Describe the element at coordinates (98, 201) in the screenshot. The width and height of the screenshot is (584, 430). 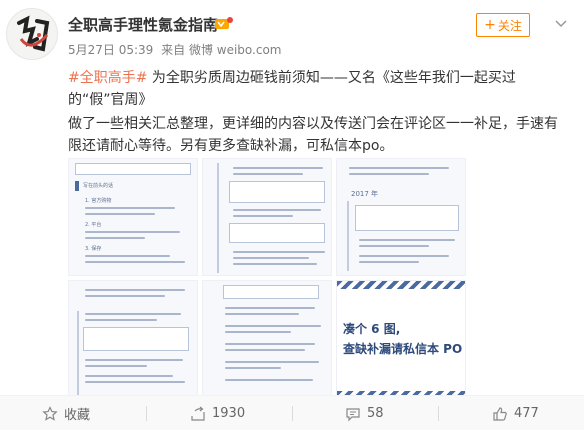
I see `doc-item-label: 1. 官方购物` at that location.